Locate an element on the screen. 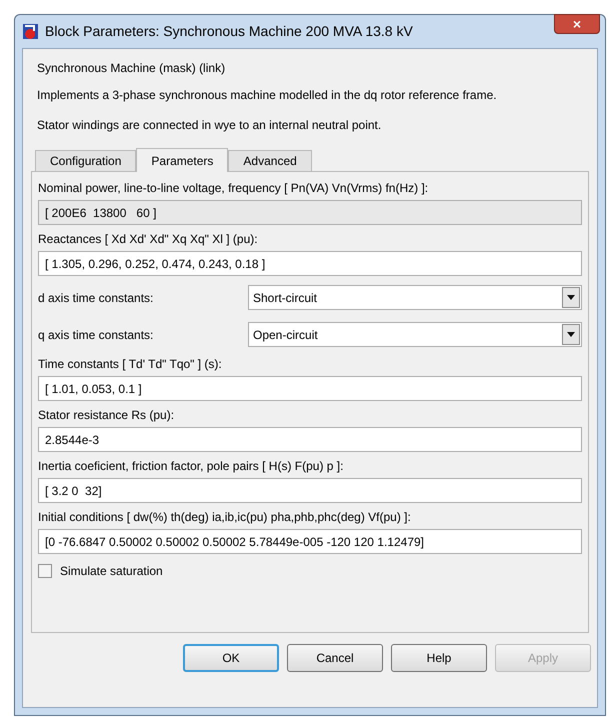 The image size is (613, 721). checkbox: Simulate saturation is located at coordinates (310, 571).